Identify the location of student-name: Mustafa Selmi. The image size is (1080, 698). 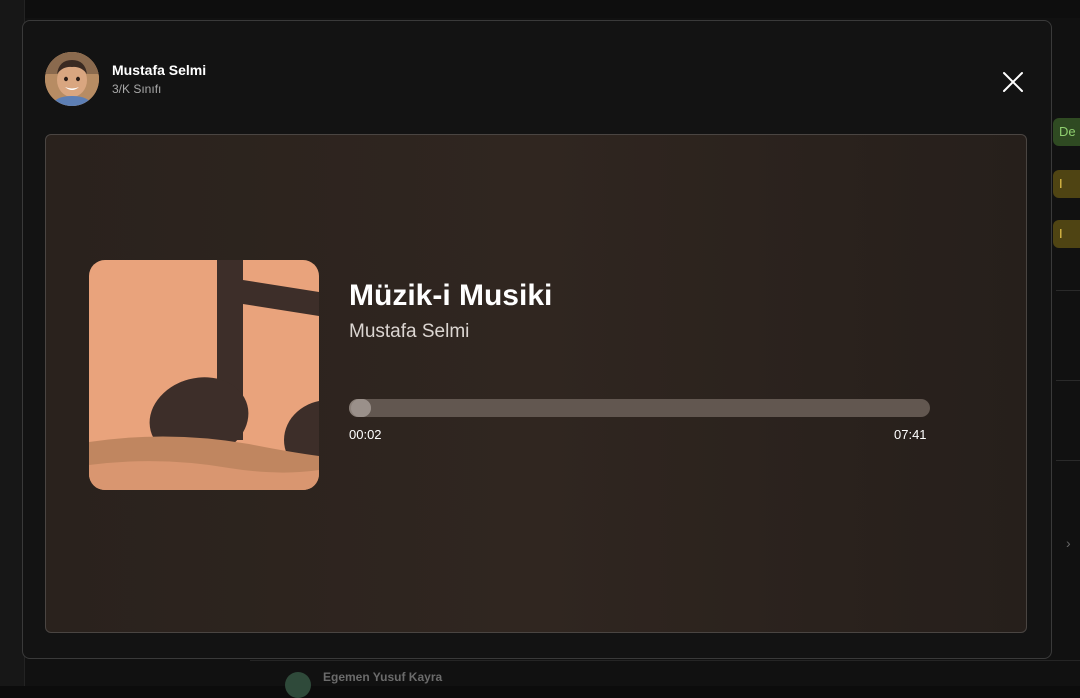
(159, 70).